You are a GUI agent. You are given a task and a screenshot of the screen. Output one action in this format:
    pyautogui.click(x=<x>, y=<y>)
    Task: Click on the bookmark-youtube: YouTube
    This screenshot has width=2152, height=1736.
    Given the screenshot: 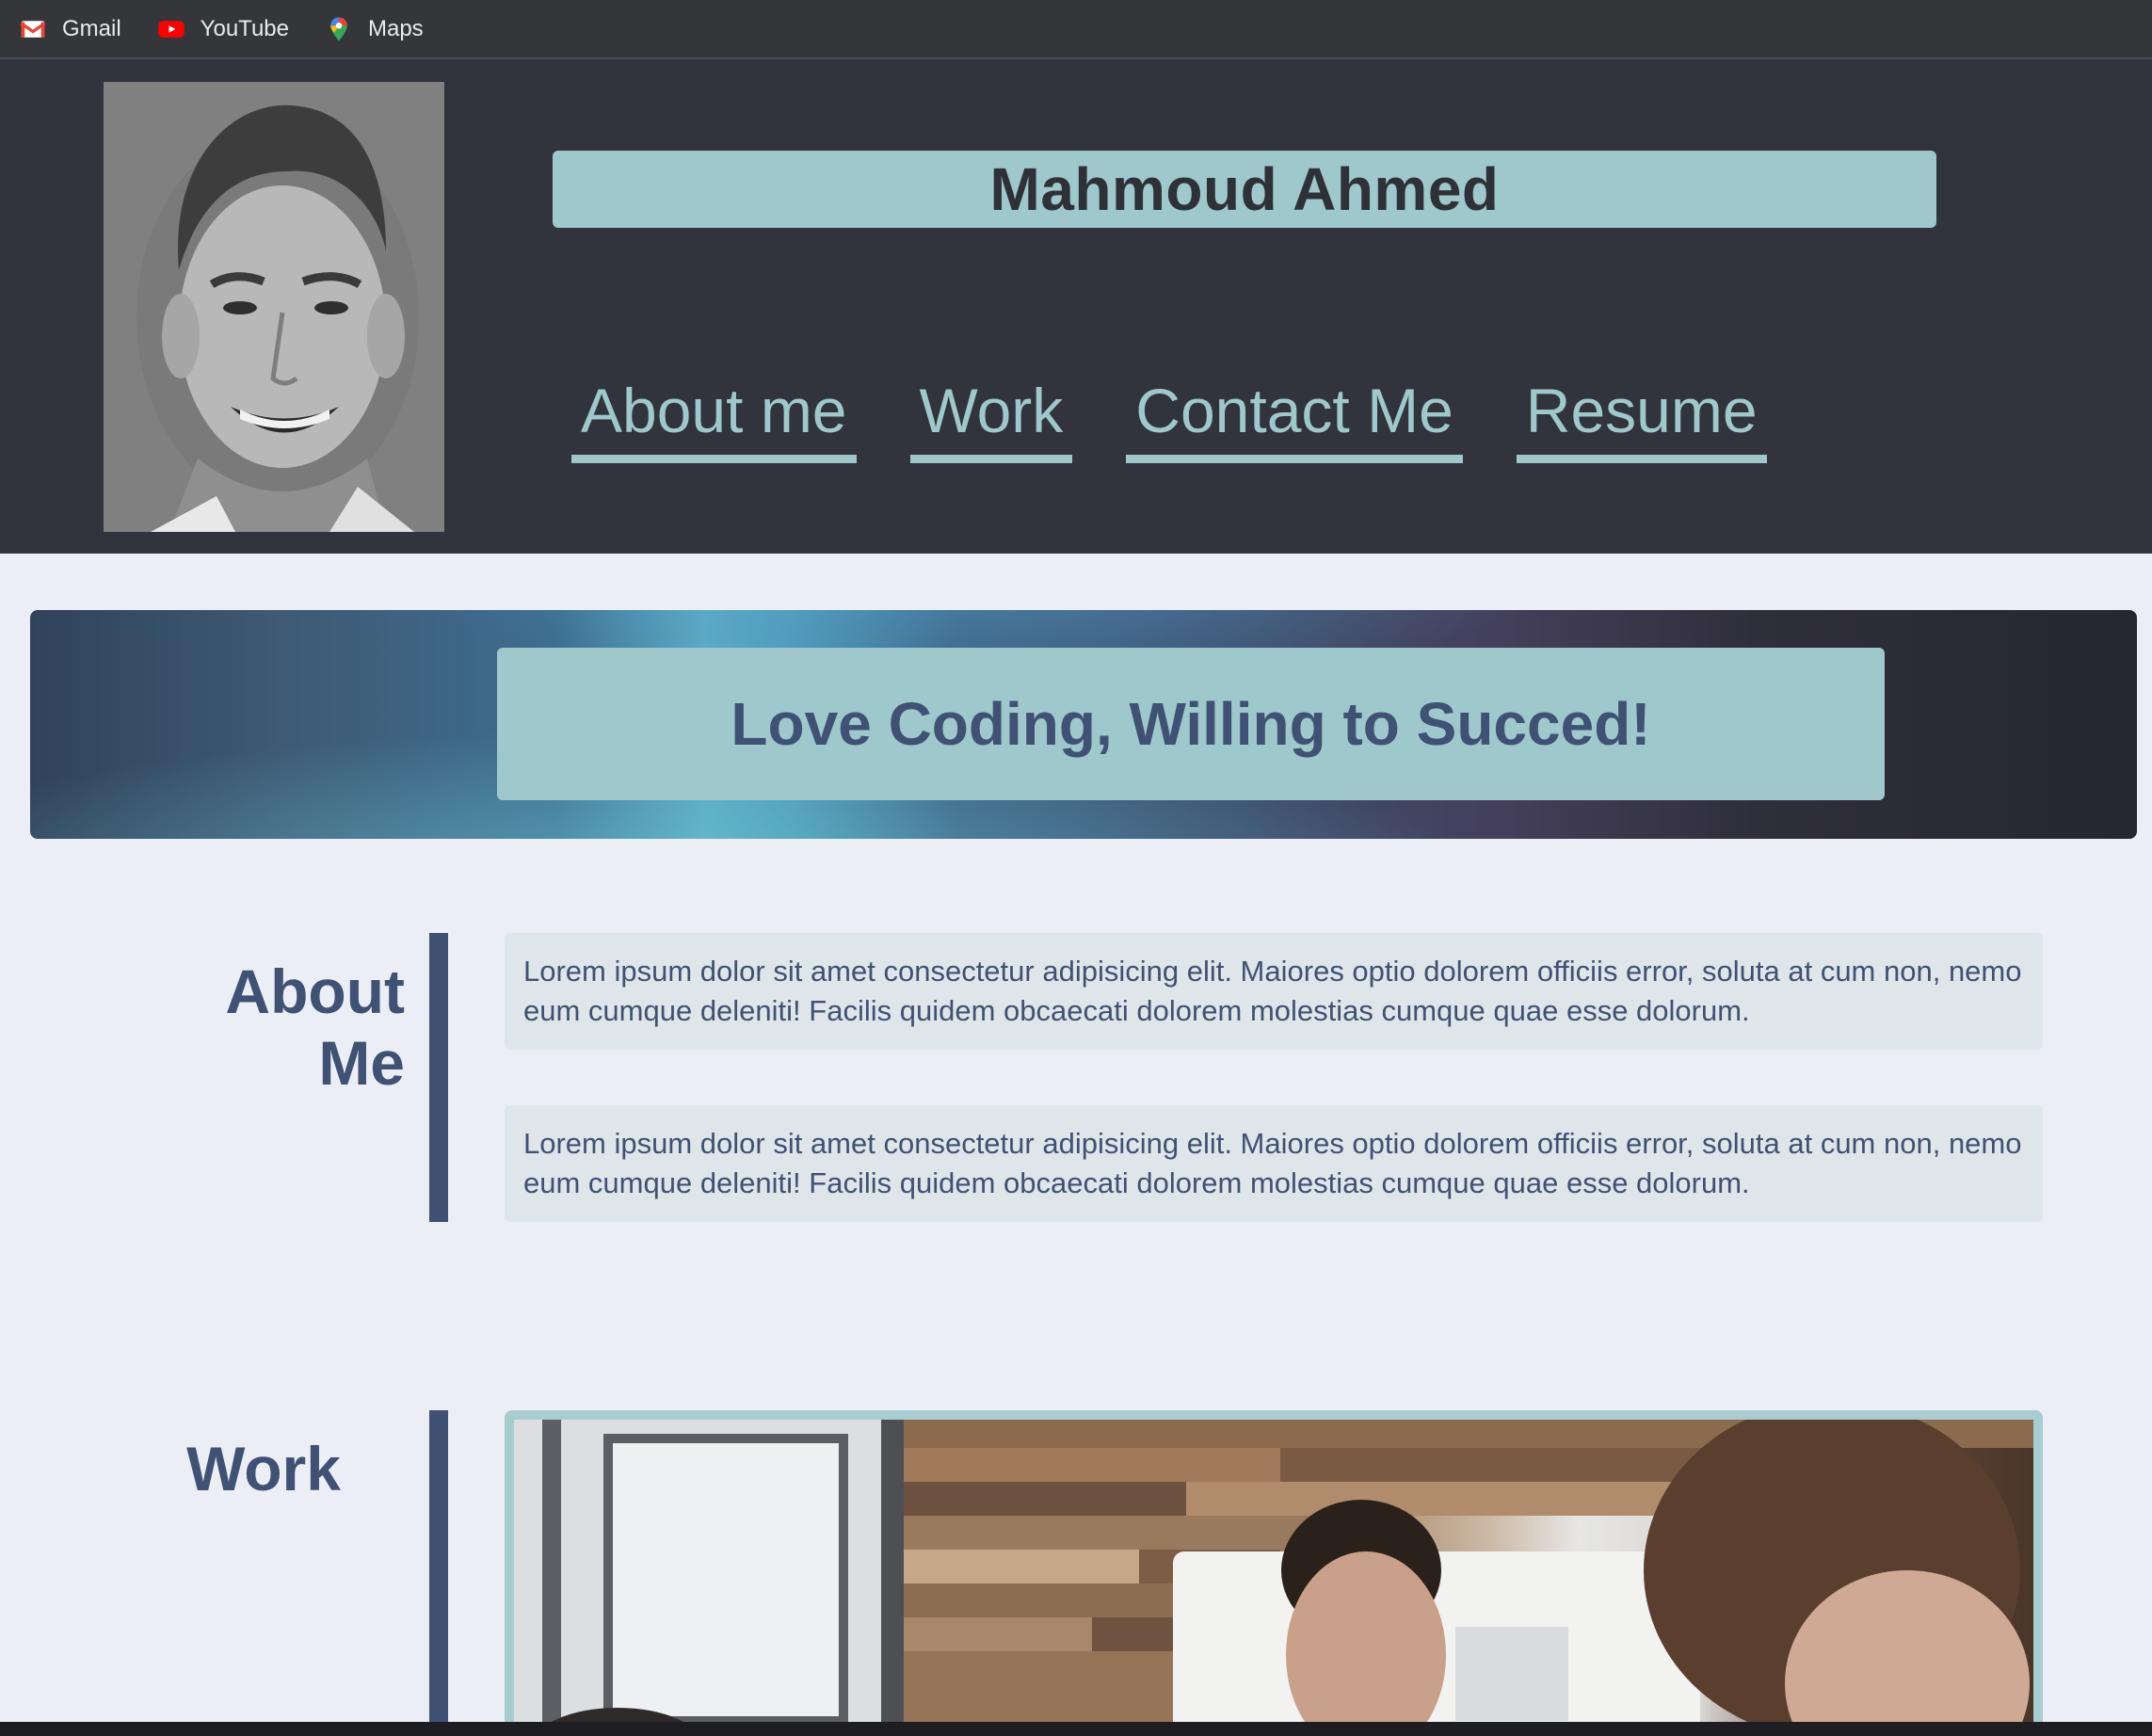 What is the action you would take?
    pyautogui.click(x=223, y=29)
    